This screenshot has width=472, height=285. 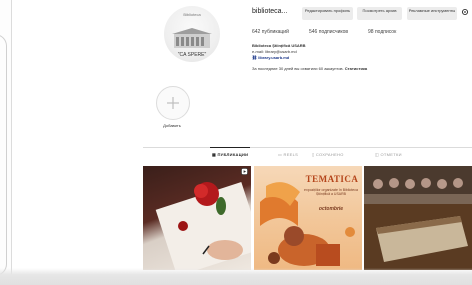 What do you see at coordinates (192, 55) in the screenshot?
I see `avatar-bottom-text: "CA SPERE"` at bounding box center [192, 55].